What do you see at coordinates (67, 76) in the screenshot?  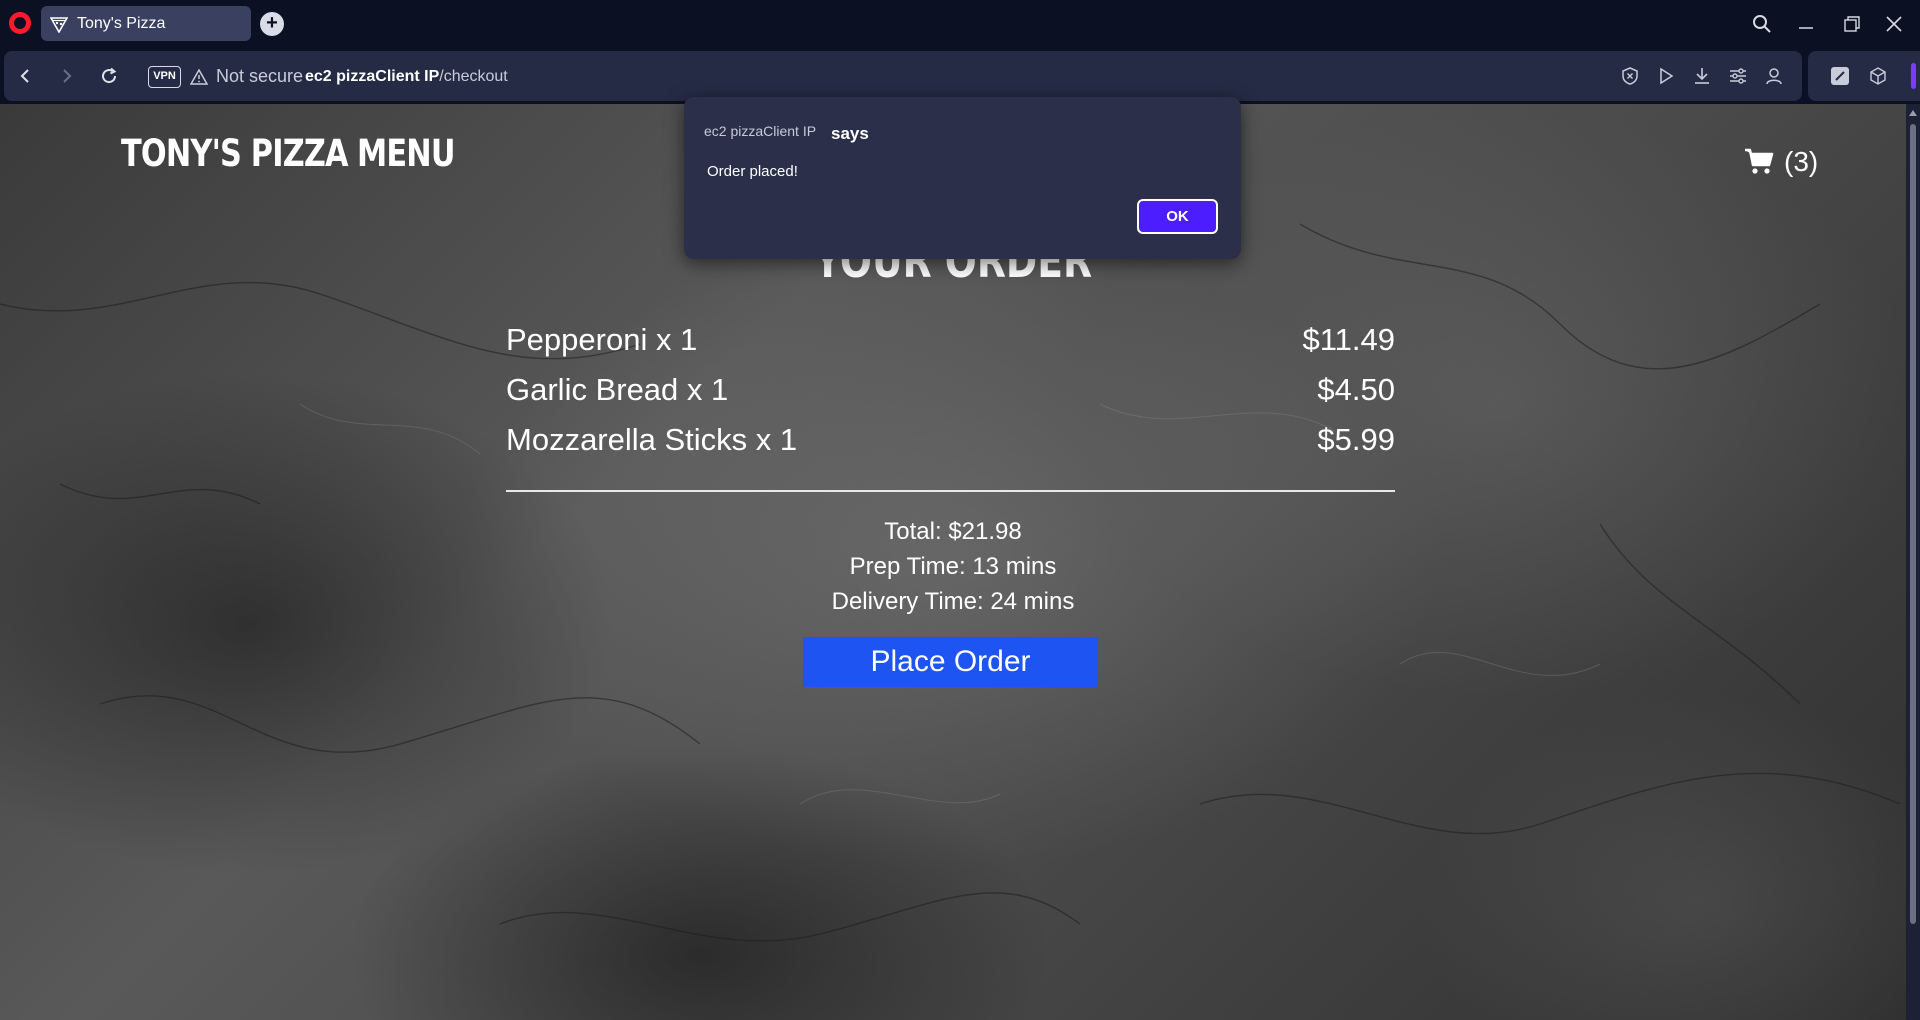 I see `forward-icon` at bounding box center [67, 76].